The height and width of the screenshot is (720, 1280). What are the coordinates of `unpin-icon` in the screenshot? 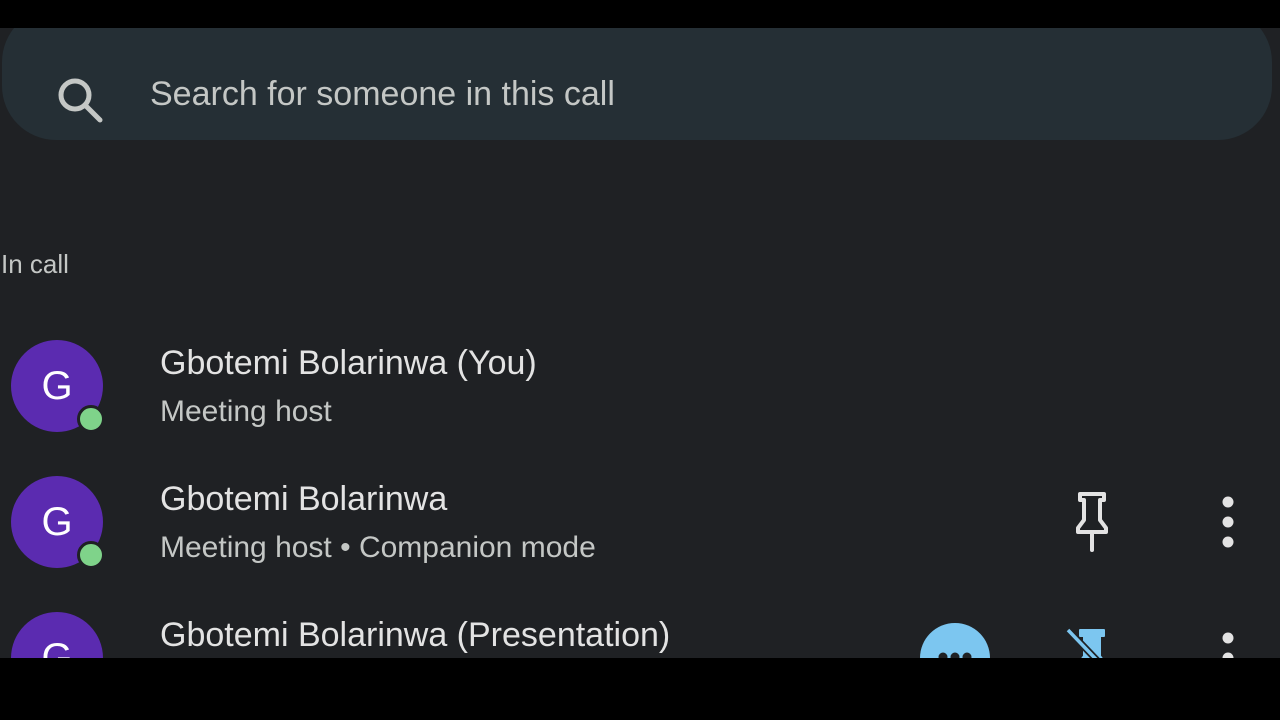 It's located at (1092, 642).